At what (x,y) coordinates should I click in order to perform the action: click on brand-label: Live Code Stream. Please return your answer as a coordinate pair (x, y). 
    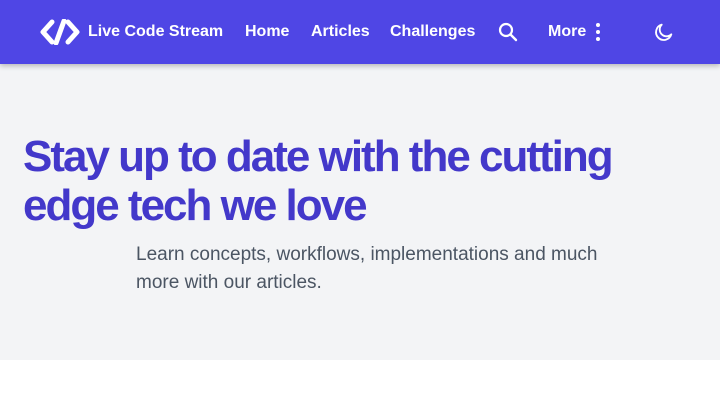
    Looking at the image, I should click on (156, 31).